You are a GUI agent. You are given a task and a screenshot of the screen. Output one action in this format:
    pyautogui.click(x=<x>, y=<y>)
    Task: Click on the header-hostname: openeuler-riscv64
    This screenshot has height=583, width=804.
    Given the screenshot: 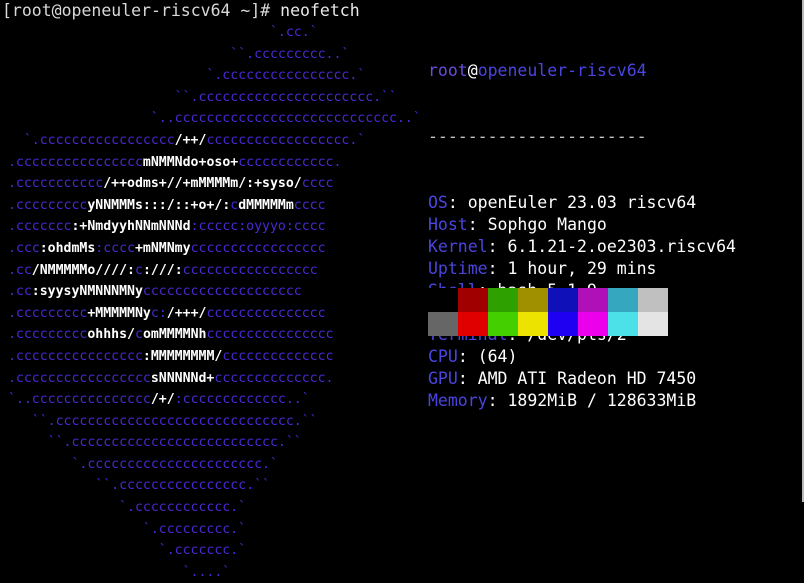 What is the action you would take?
    pyautogui.click(x=562, y=70)
    